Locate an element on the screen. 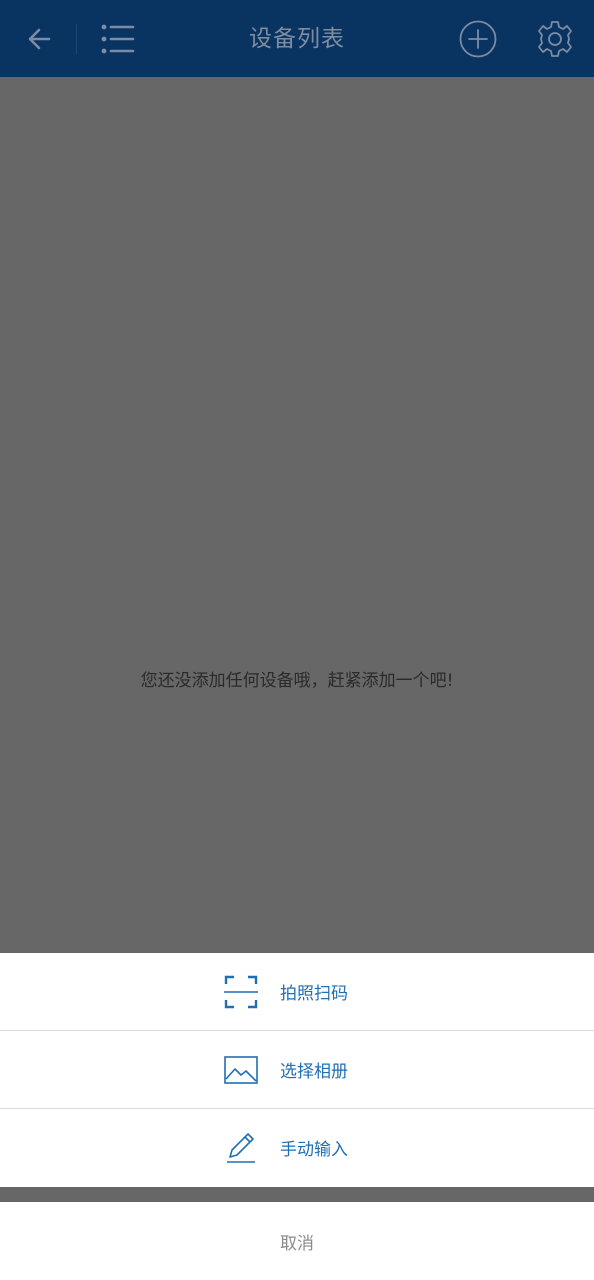 Image resolution: width=594 pixels, height=1280 pixels. cancel-button: 取消 is located at coordinates (297, 1241).